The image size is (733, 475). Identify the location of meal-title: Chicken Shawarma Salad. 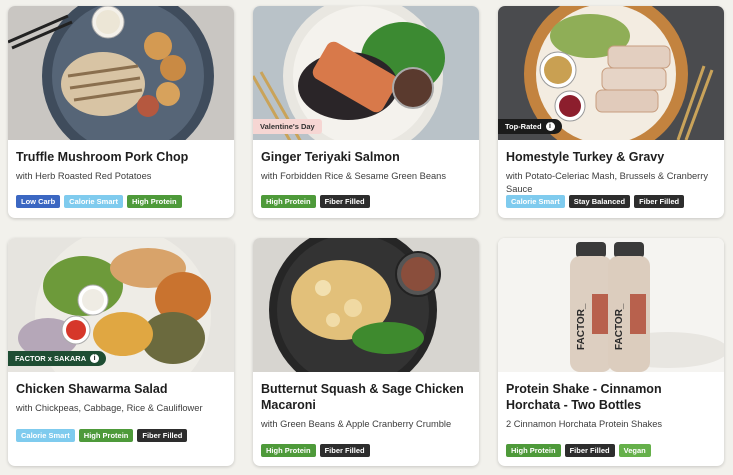
(121, 389).